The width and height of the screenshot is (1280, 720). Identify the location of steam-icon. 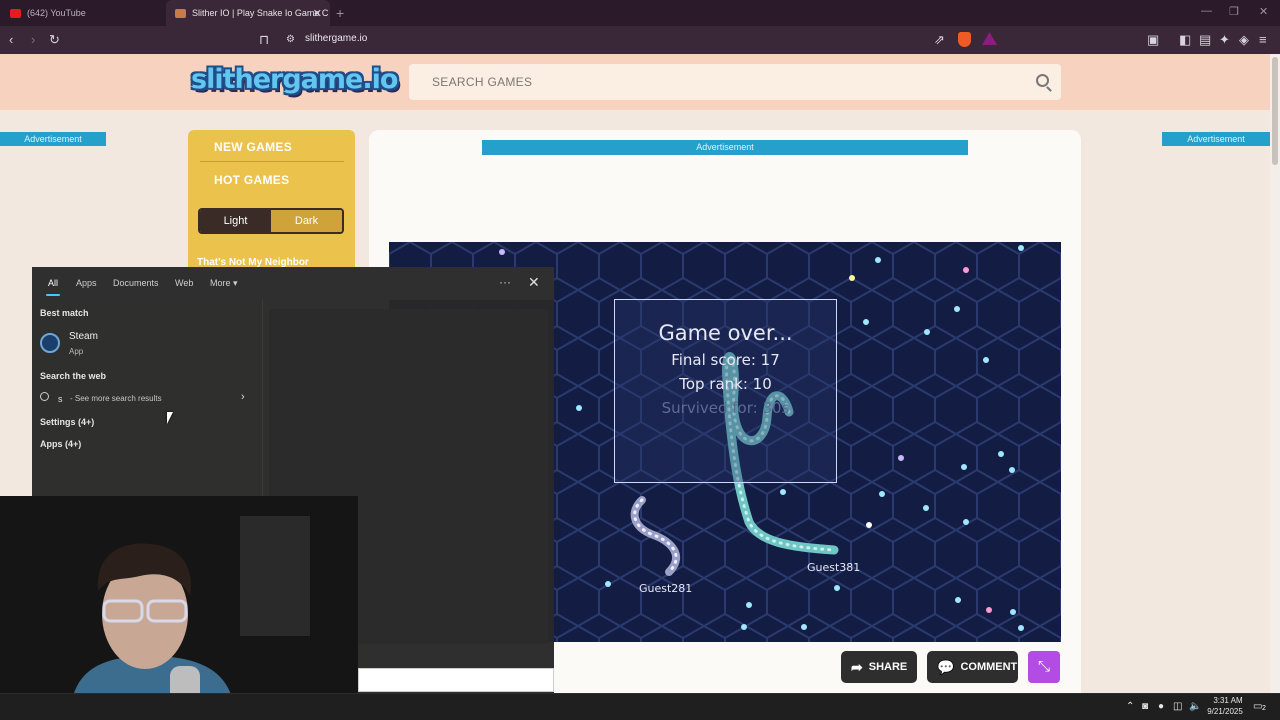
(50, 343).